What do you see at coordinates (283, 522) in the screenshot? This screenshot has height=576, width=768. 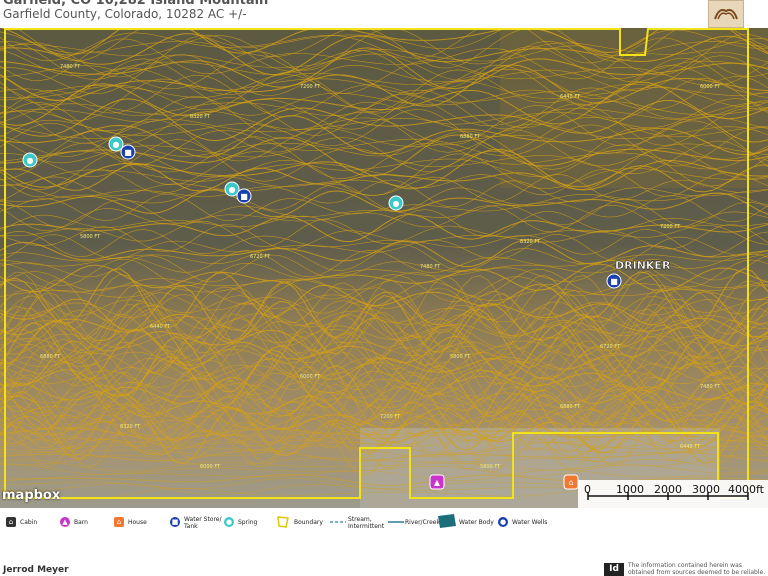 I see `boundary-icon` at bounding box center [283, 522].